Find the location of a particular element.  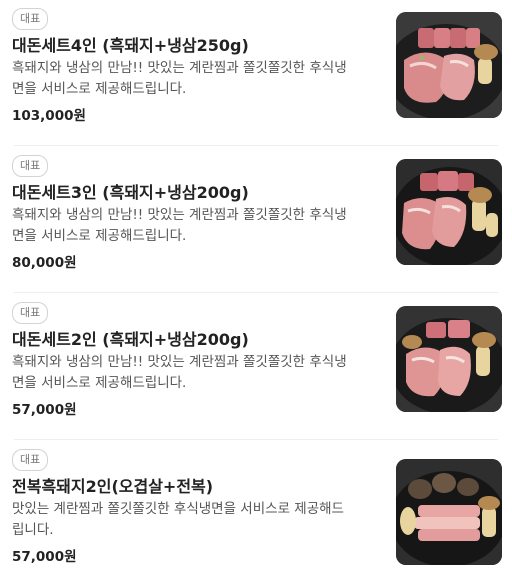

menu-item-price: 103,000원 is located at coordinates (49, 116).